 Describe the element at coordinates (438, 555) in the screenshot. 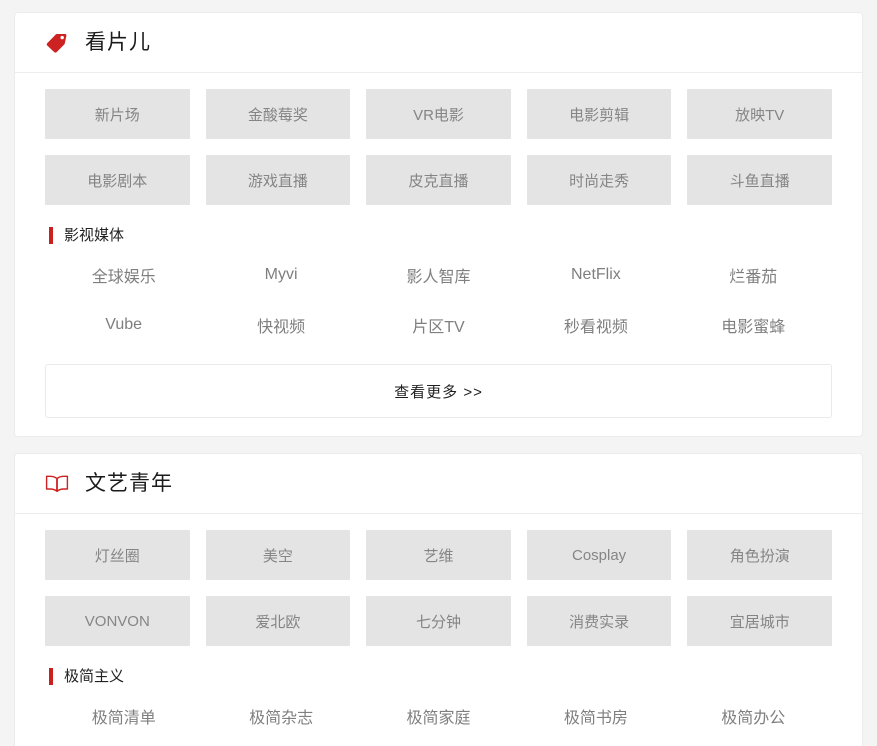

I see `tag-button: 艺维` at that location.